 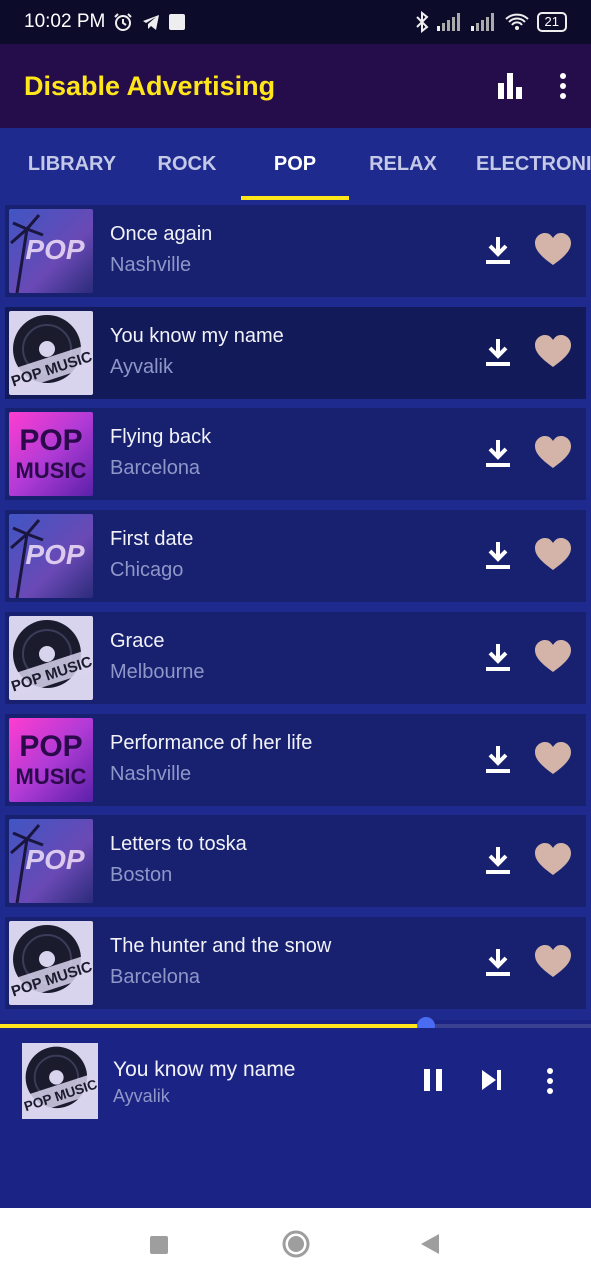 What do you see at coordinates (152, 539) in the screenshot?
I see `song-title: First date` at bounding box center [152, 539].